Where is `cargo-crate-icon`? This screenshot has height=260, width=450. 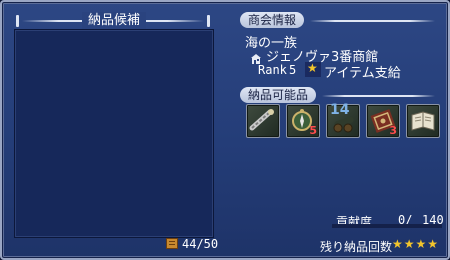
cargo-crate-icon is located at coordinates (172, 243).